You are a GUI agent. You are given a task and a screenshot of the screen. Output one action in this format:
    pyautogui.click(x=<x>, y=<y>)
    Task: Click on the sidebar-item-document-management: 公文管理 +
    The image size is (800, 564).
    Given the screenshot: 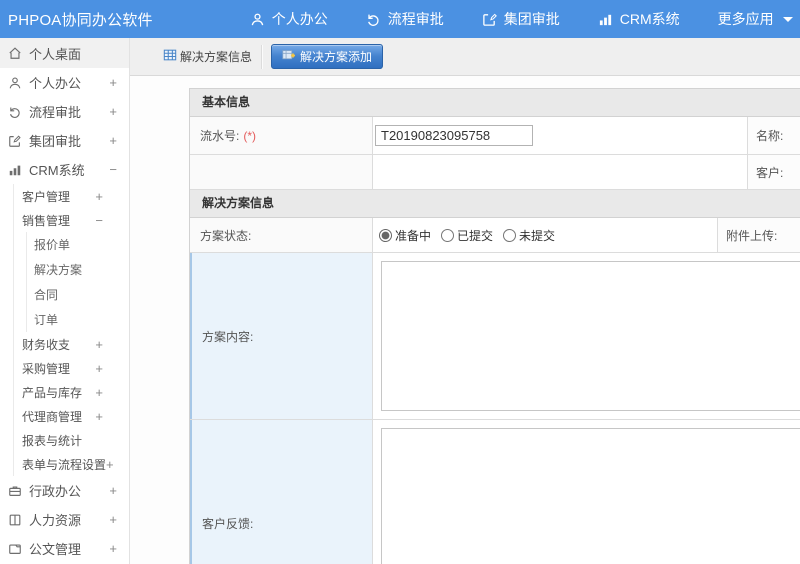 What is the action you would take?
    pyautogui.click(x=64, y=548)
    